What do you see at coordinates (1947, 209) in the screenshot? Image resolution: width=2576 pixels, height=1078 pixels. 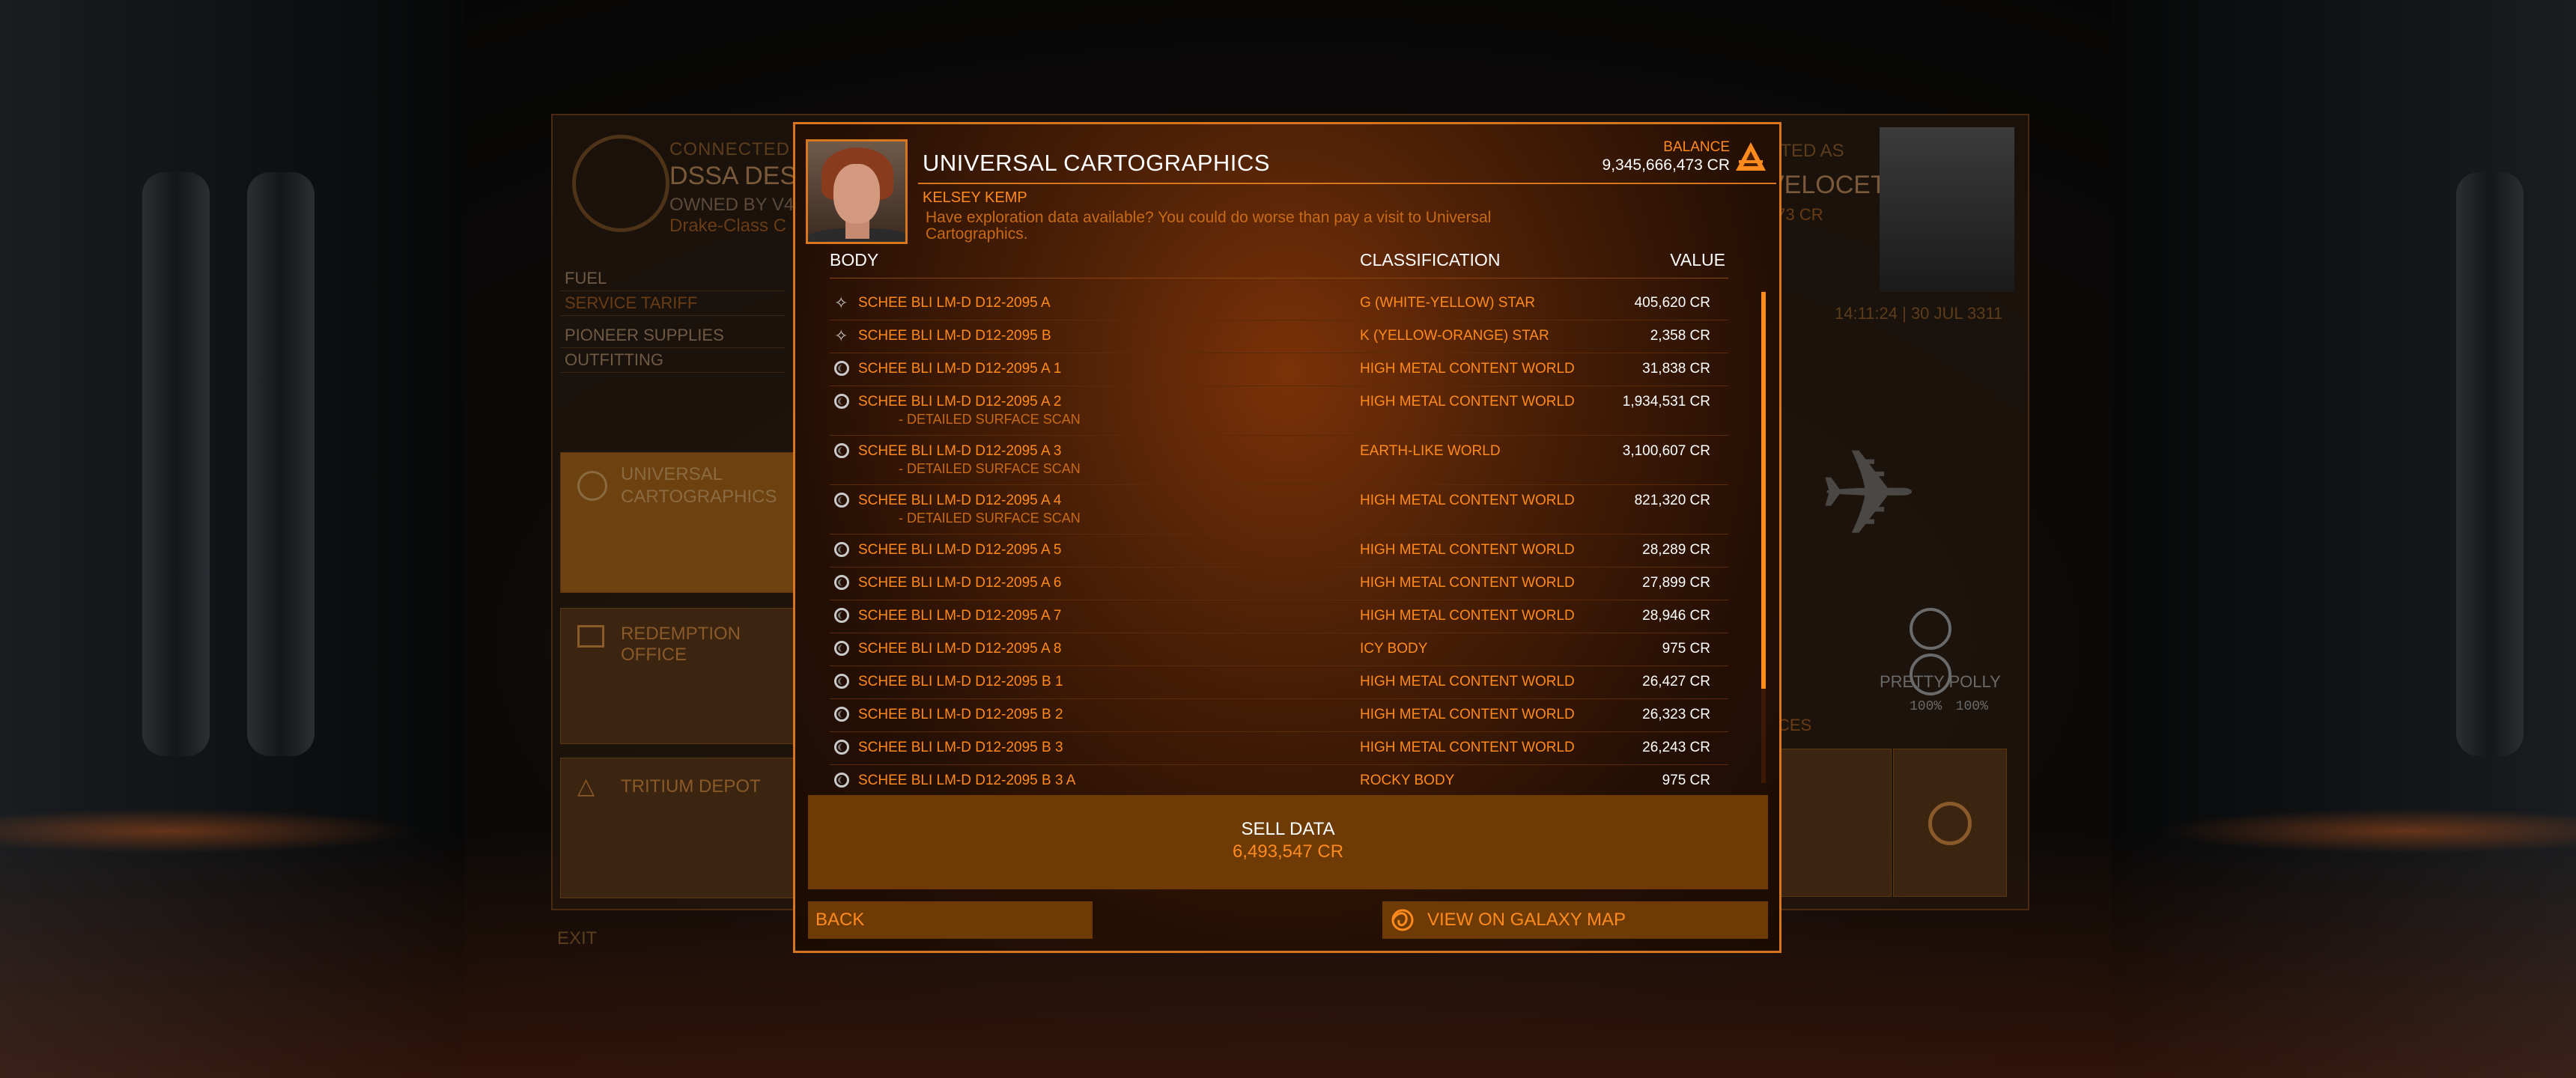 I see `commander-portrait` at bounding box center [1947, 209].